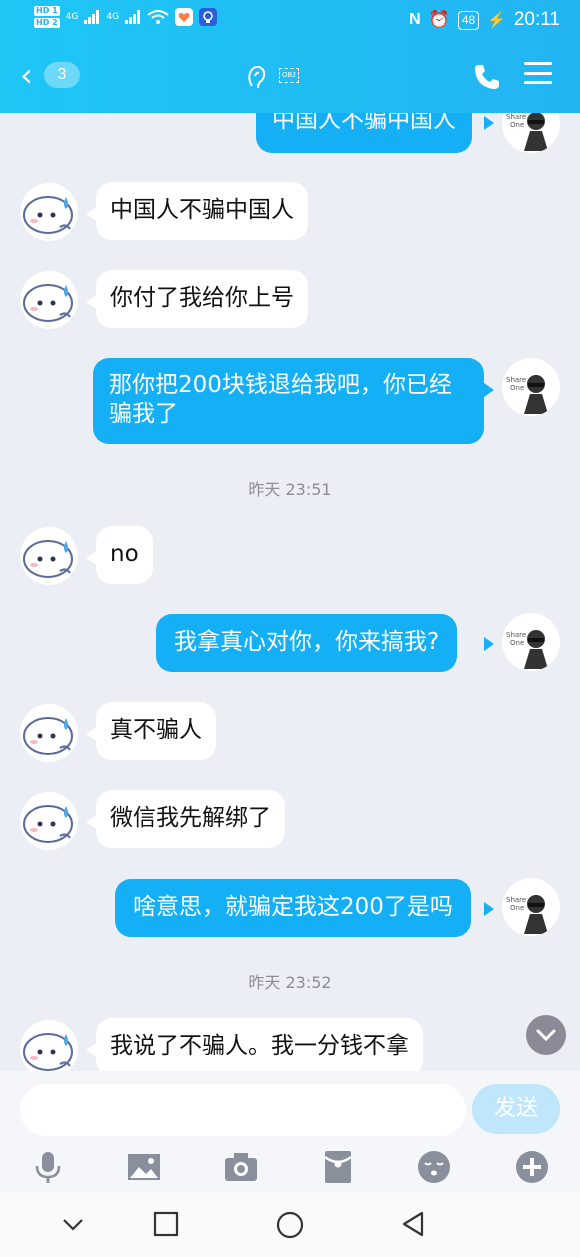  What do you see at coordinates (496, 20) in the screenshot?
I see `charging-icon: ⚡` at bounding box center [496, 20].